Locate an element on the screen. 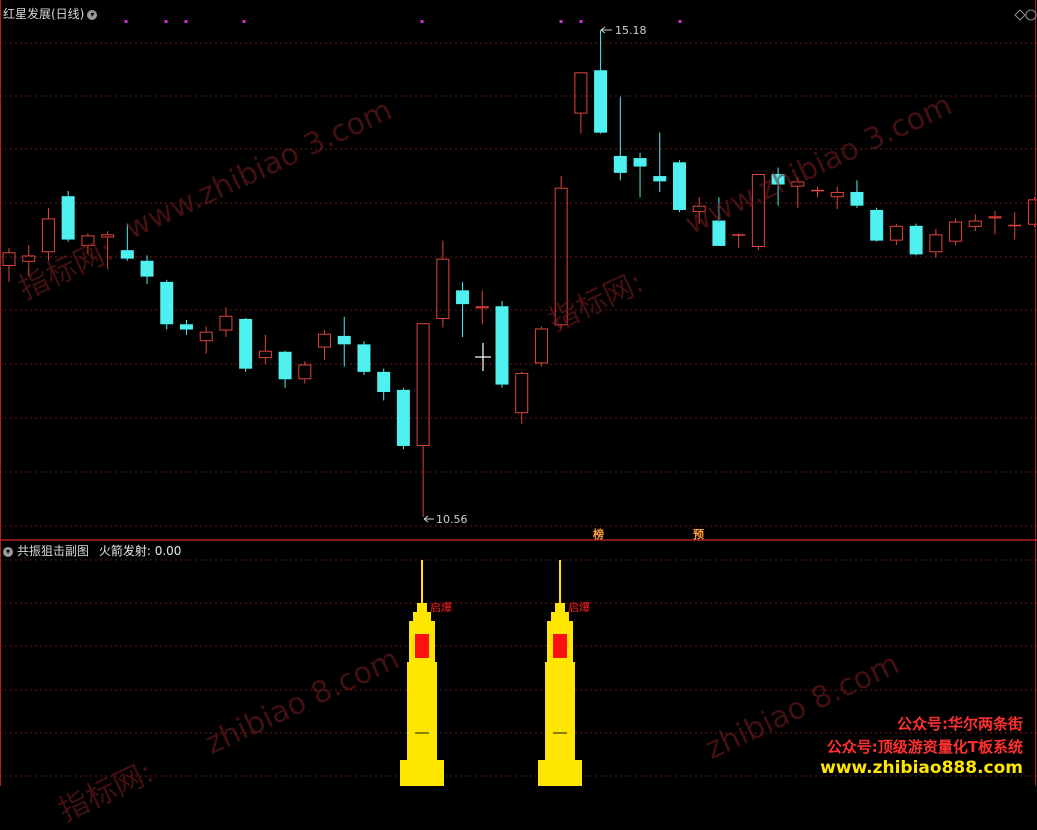 This screenshot has height=830, width=1037. main-panel-header: 红星发展(日线) ▾ is located at coordinates (50, 13).